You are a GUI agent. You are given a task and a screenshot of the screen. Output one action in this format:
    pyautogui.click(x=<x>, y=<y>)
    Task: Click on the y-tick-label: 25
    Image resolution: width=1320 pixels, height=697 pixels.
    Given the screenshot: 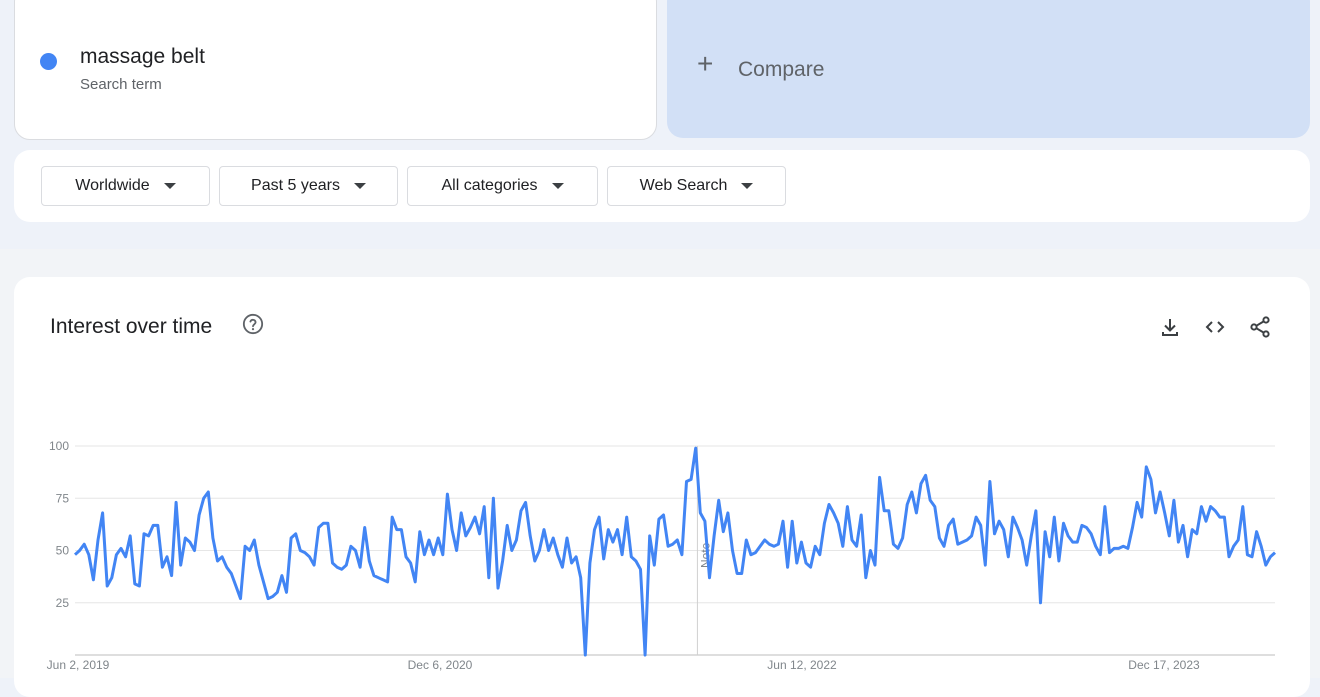 What is the action you would take?
    pyautogui.click(x=63, y=603)
    